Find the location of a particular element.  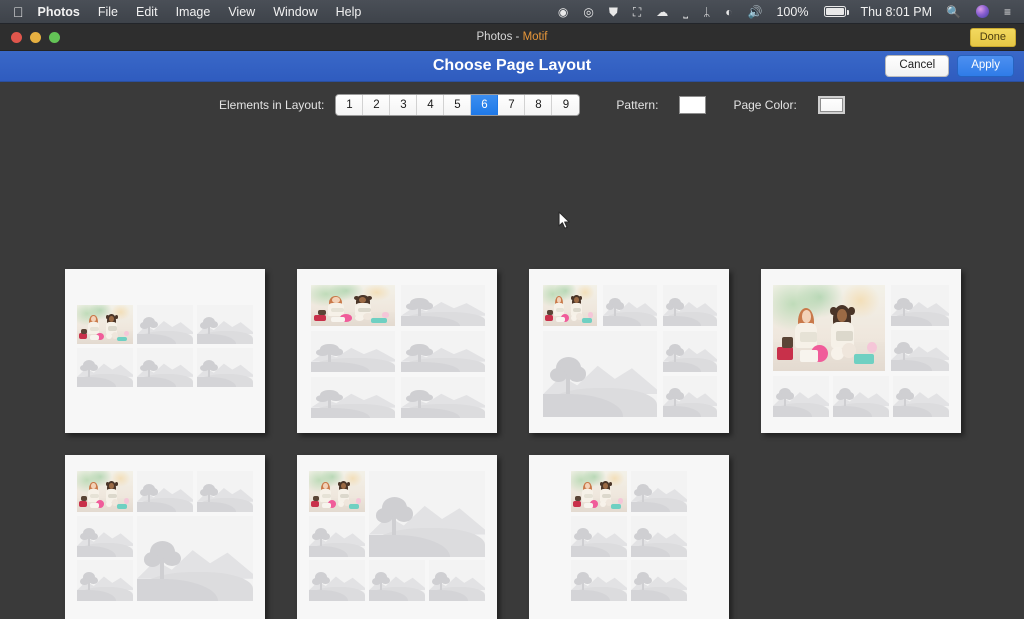

list-icon: ≡ is located at coordinates (1007, 11).